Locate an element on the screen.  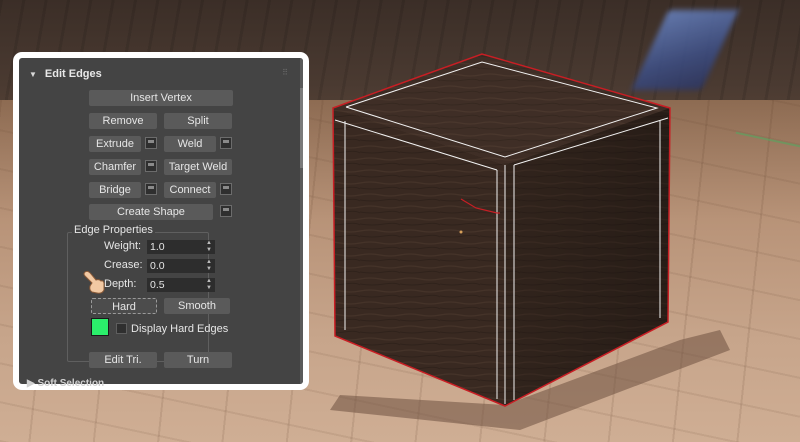
weld-button: Weld is located at coordinates (190, 144).